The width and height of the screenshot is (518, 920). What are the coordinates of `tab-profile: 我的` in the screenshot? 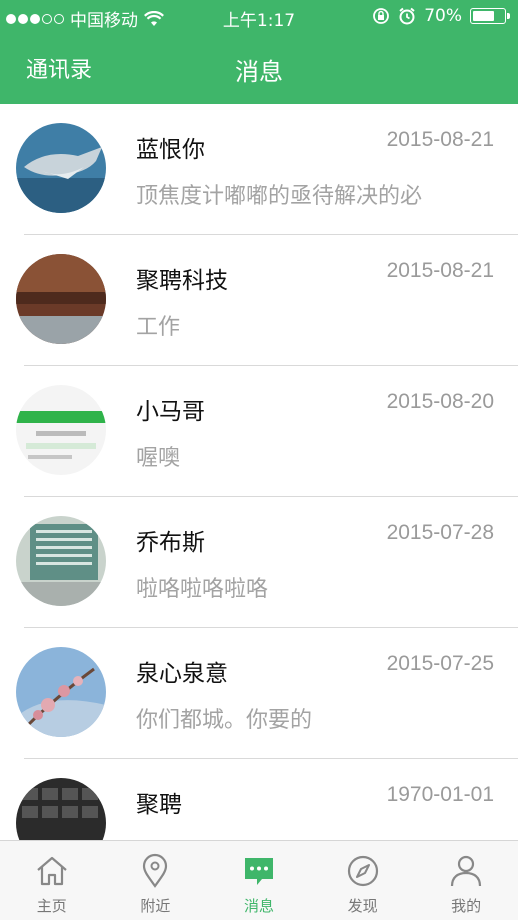 It's located at (466, 880).